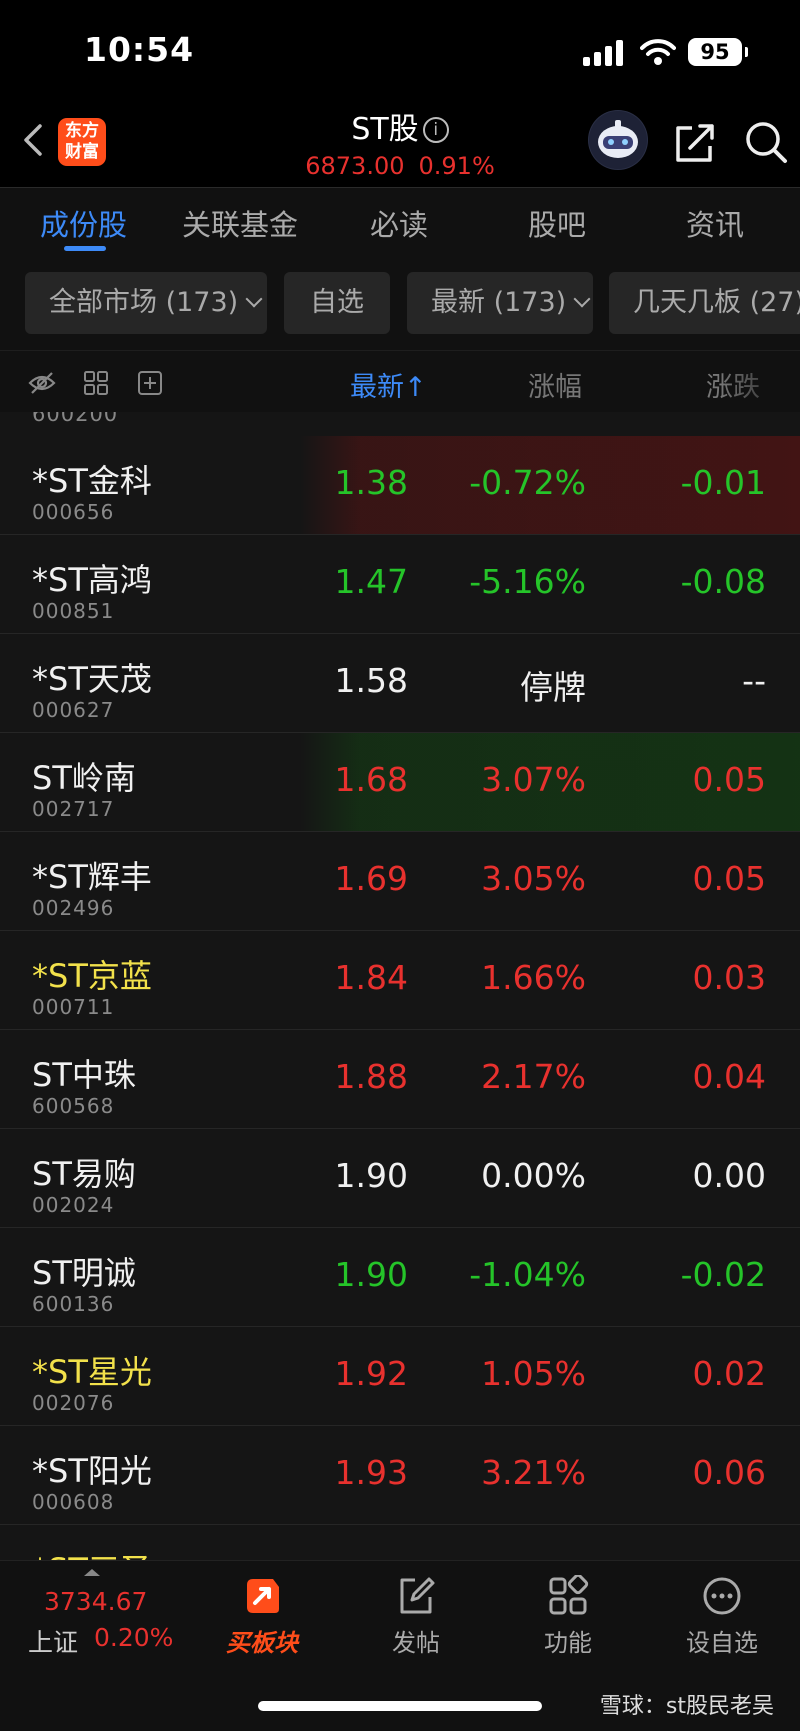  I want to click on stock-code: 002717, so click(73, 809).